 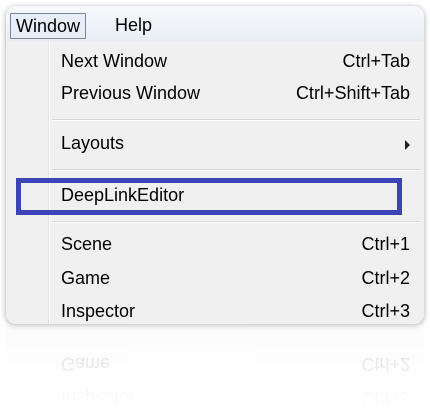 What do you see at coordinates (385, 244) in the screenshot?
I see `menu-item-shortcut: Ctrl+1` at bounding box center [385, 244].